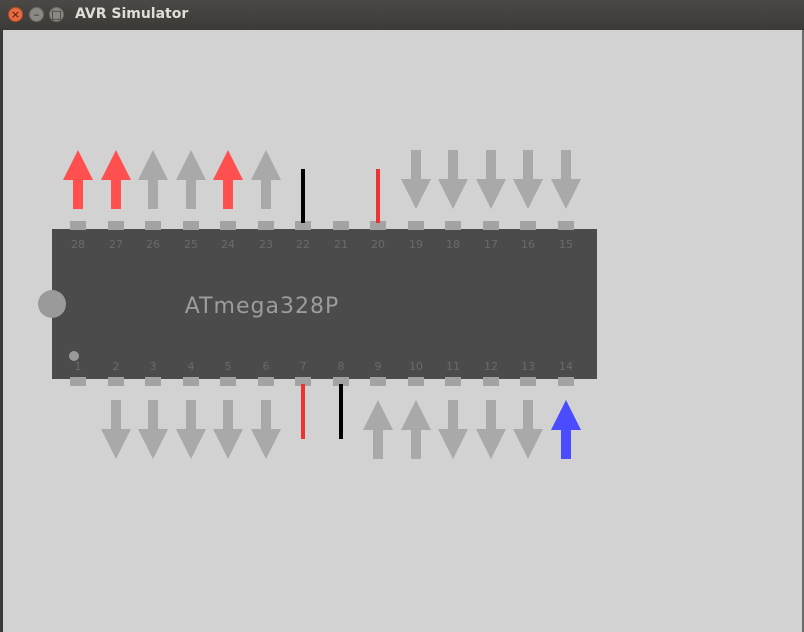 This screenshot has width=804, height=632. What do you see at coordinates (303, 244) in the screenshot?
I see `pin-number: 22` at bounding box center [303, 244].